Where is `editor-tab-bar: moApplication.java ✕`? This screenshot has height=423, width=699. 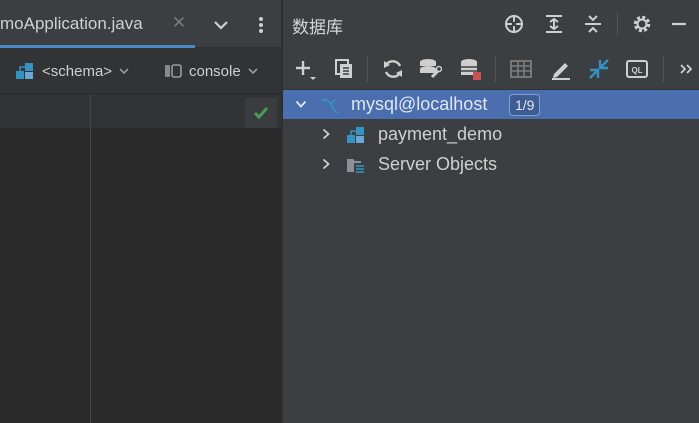 editor-tab-bar: moApplication.java ✕ is located at coordinates (140, 24).